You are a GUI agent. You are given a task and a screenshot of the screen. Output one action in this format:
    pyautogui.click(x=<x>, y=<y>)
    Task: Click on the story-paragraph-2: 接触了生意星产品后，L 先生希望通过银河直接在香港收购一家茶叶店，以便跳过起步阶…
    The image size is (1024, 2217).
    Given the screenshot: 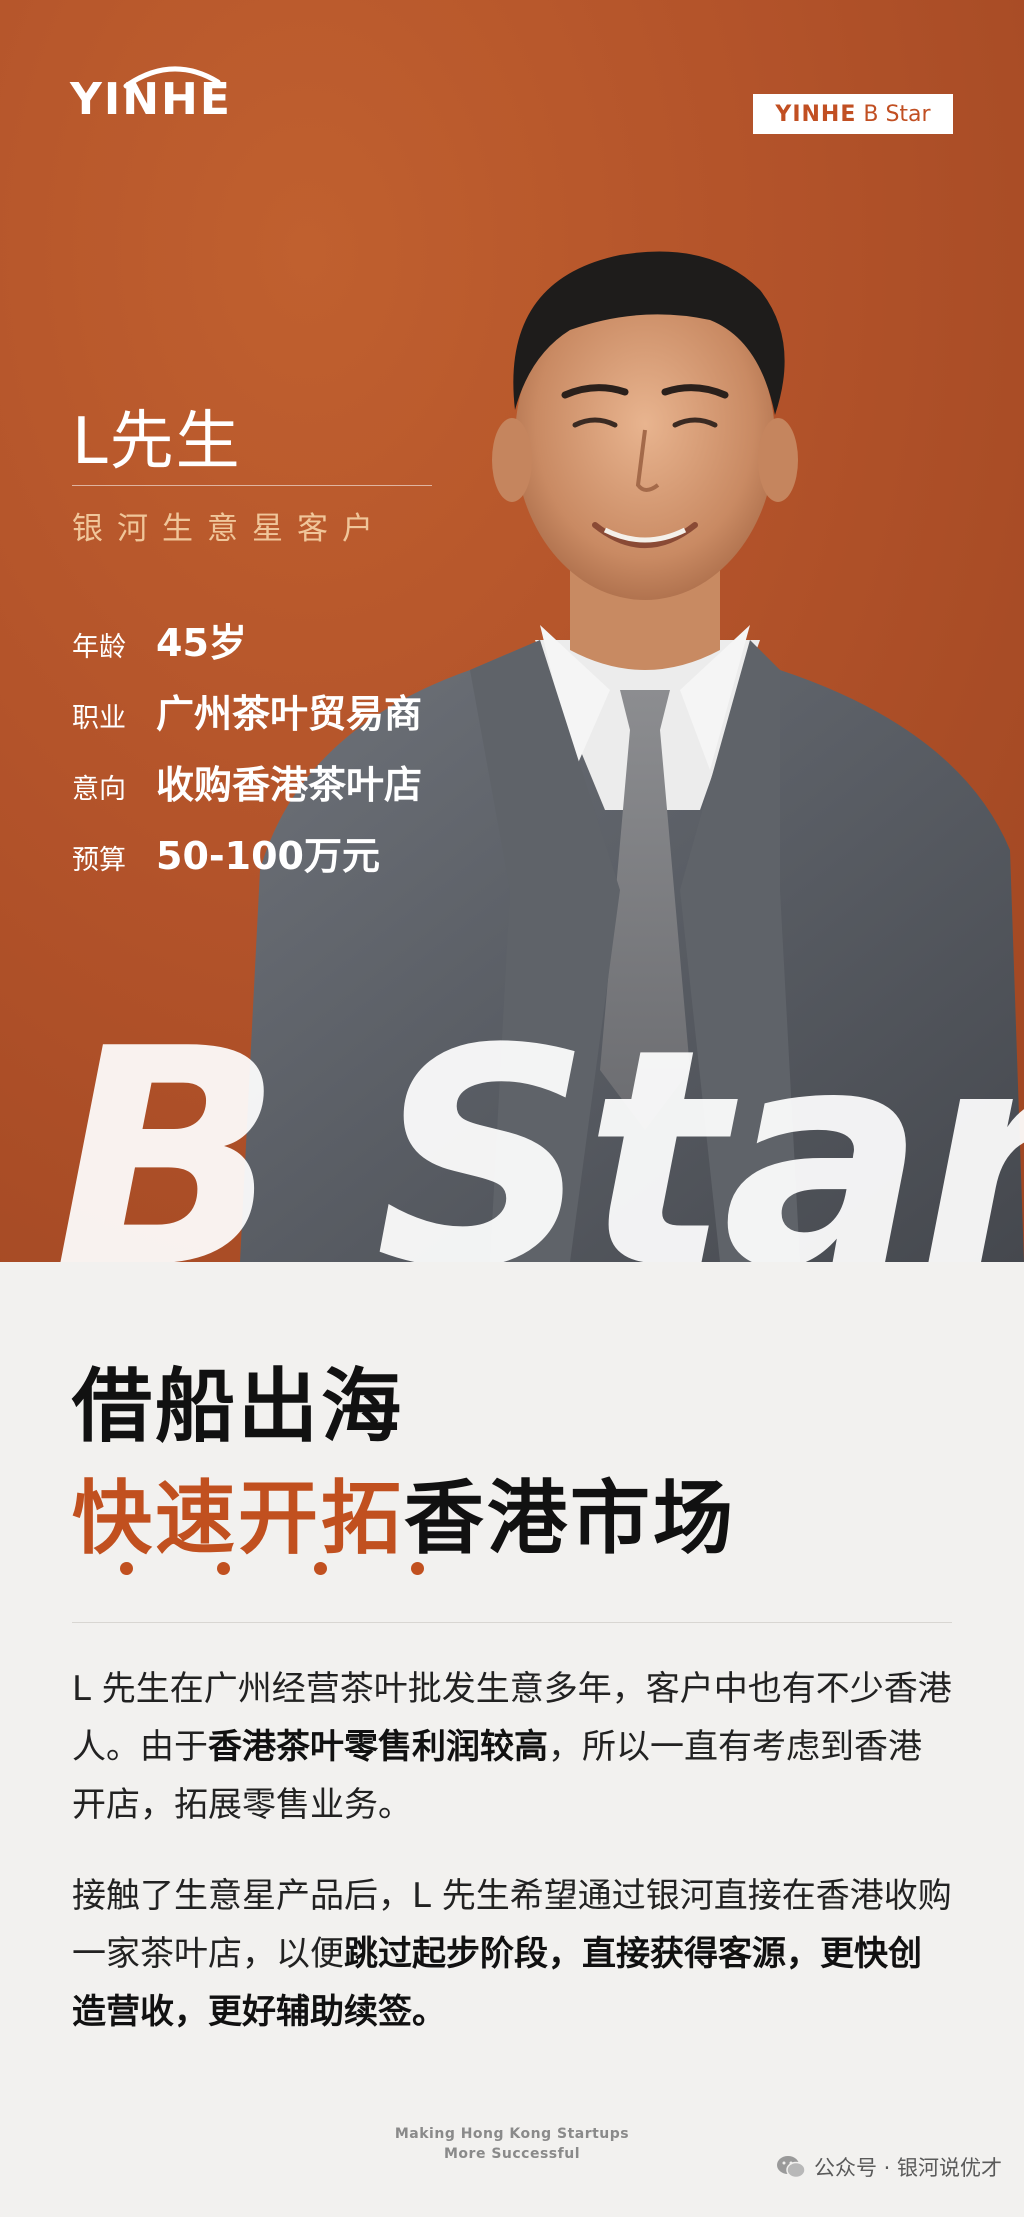 What is the action you would take?
    pyautogui.click(x=512, y=1954)
    